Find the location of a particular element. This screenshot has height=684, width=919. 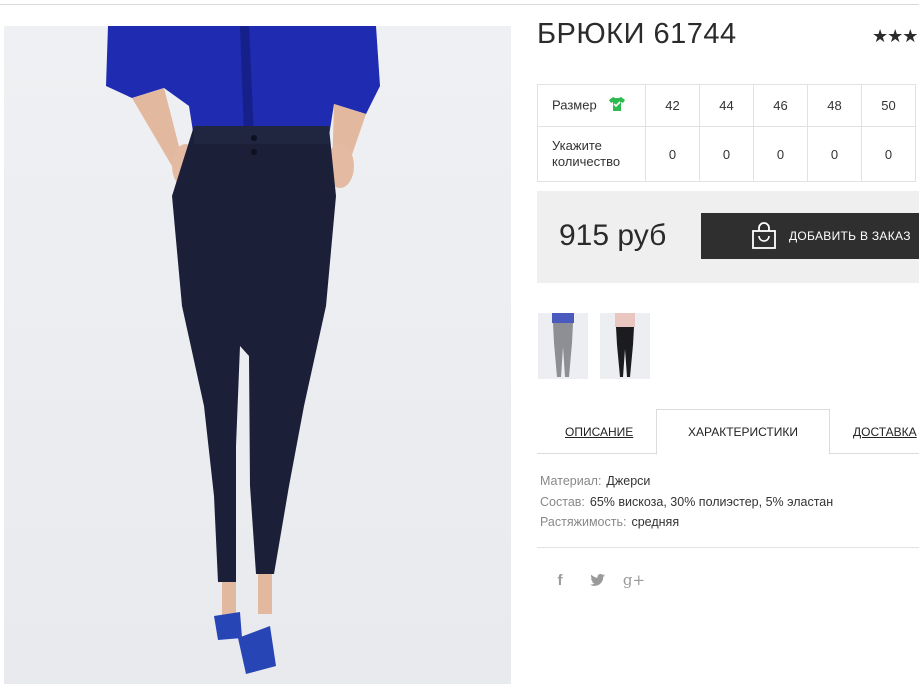

price: 915 руб is located at coordinates (613, 235).